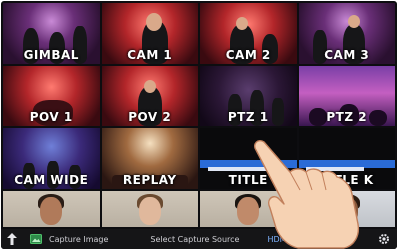 This screenshot has width=398, height=250. Describe the element at coordinates (149, 180) in the screenshot. I see `source-label: REPLAY` at that location.